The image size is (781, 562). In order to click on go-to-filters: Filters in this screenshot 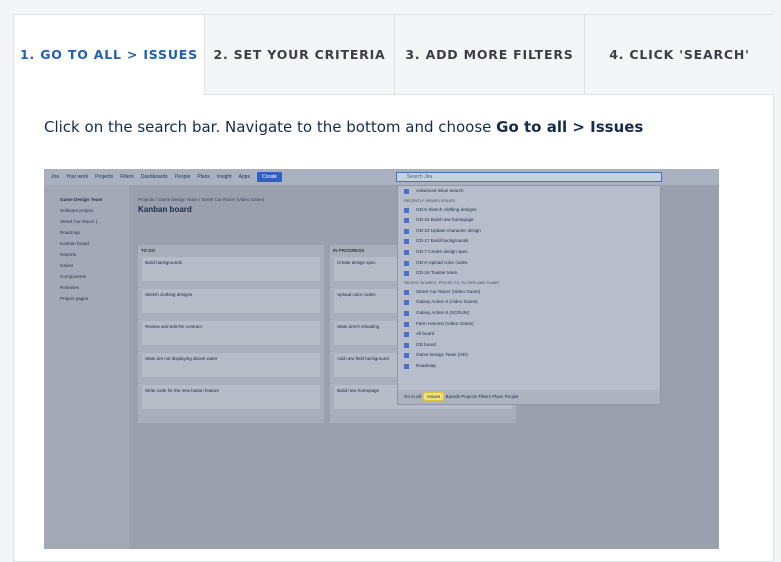, I will do `click(484, 396)`.